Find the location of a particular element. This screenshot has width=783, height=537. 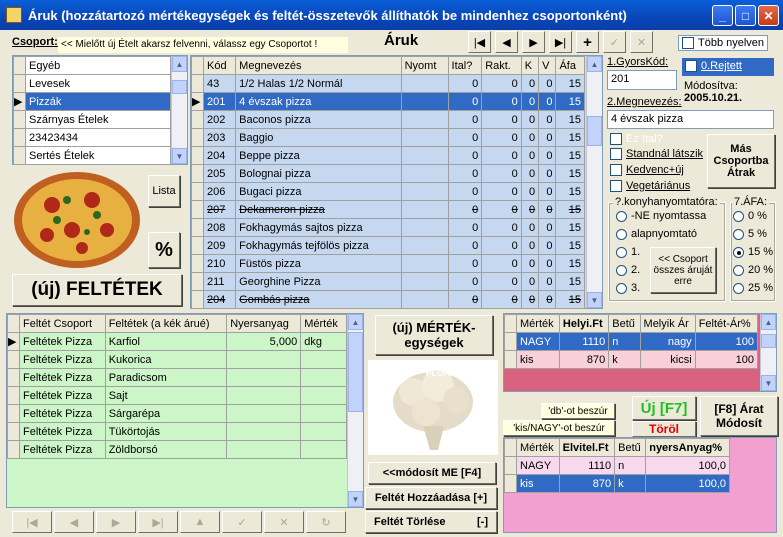

table-row: Feltétek Pizza Zöldborsó is located at coordinates (177, 449).